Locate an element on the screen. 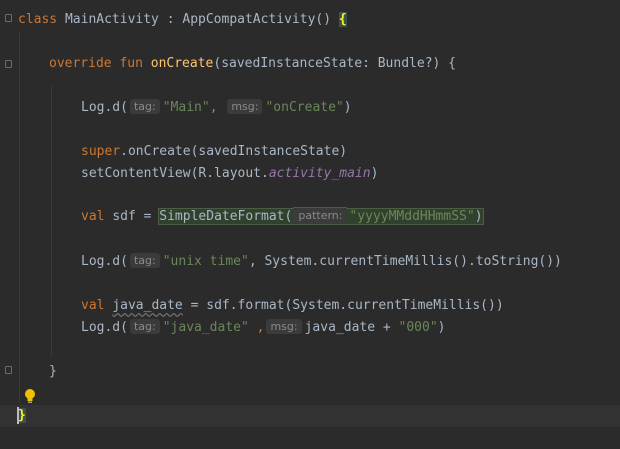 This screenshot has width=620, height=449. code-line-super: super.onCreate(savedInstanceState) is located at coordinates (310, 152).